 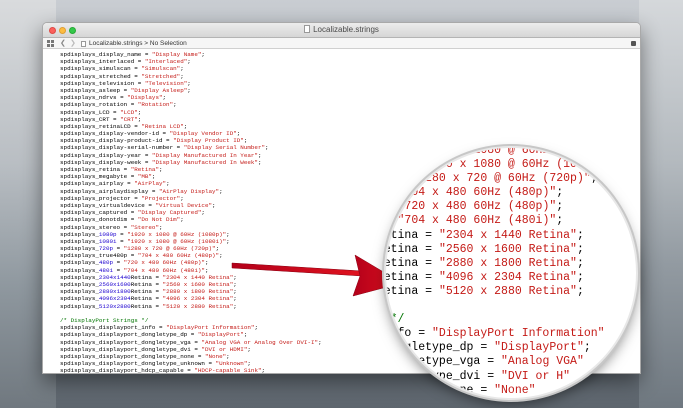 What do you see at coordinates (101, 126) in the screenshot?
I see `code-text: spdisplays_retinaLCD =` at bounding box center [101, 126].